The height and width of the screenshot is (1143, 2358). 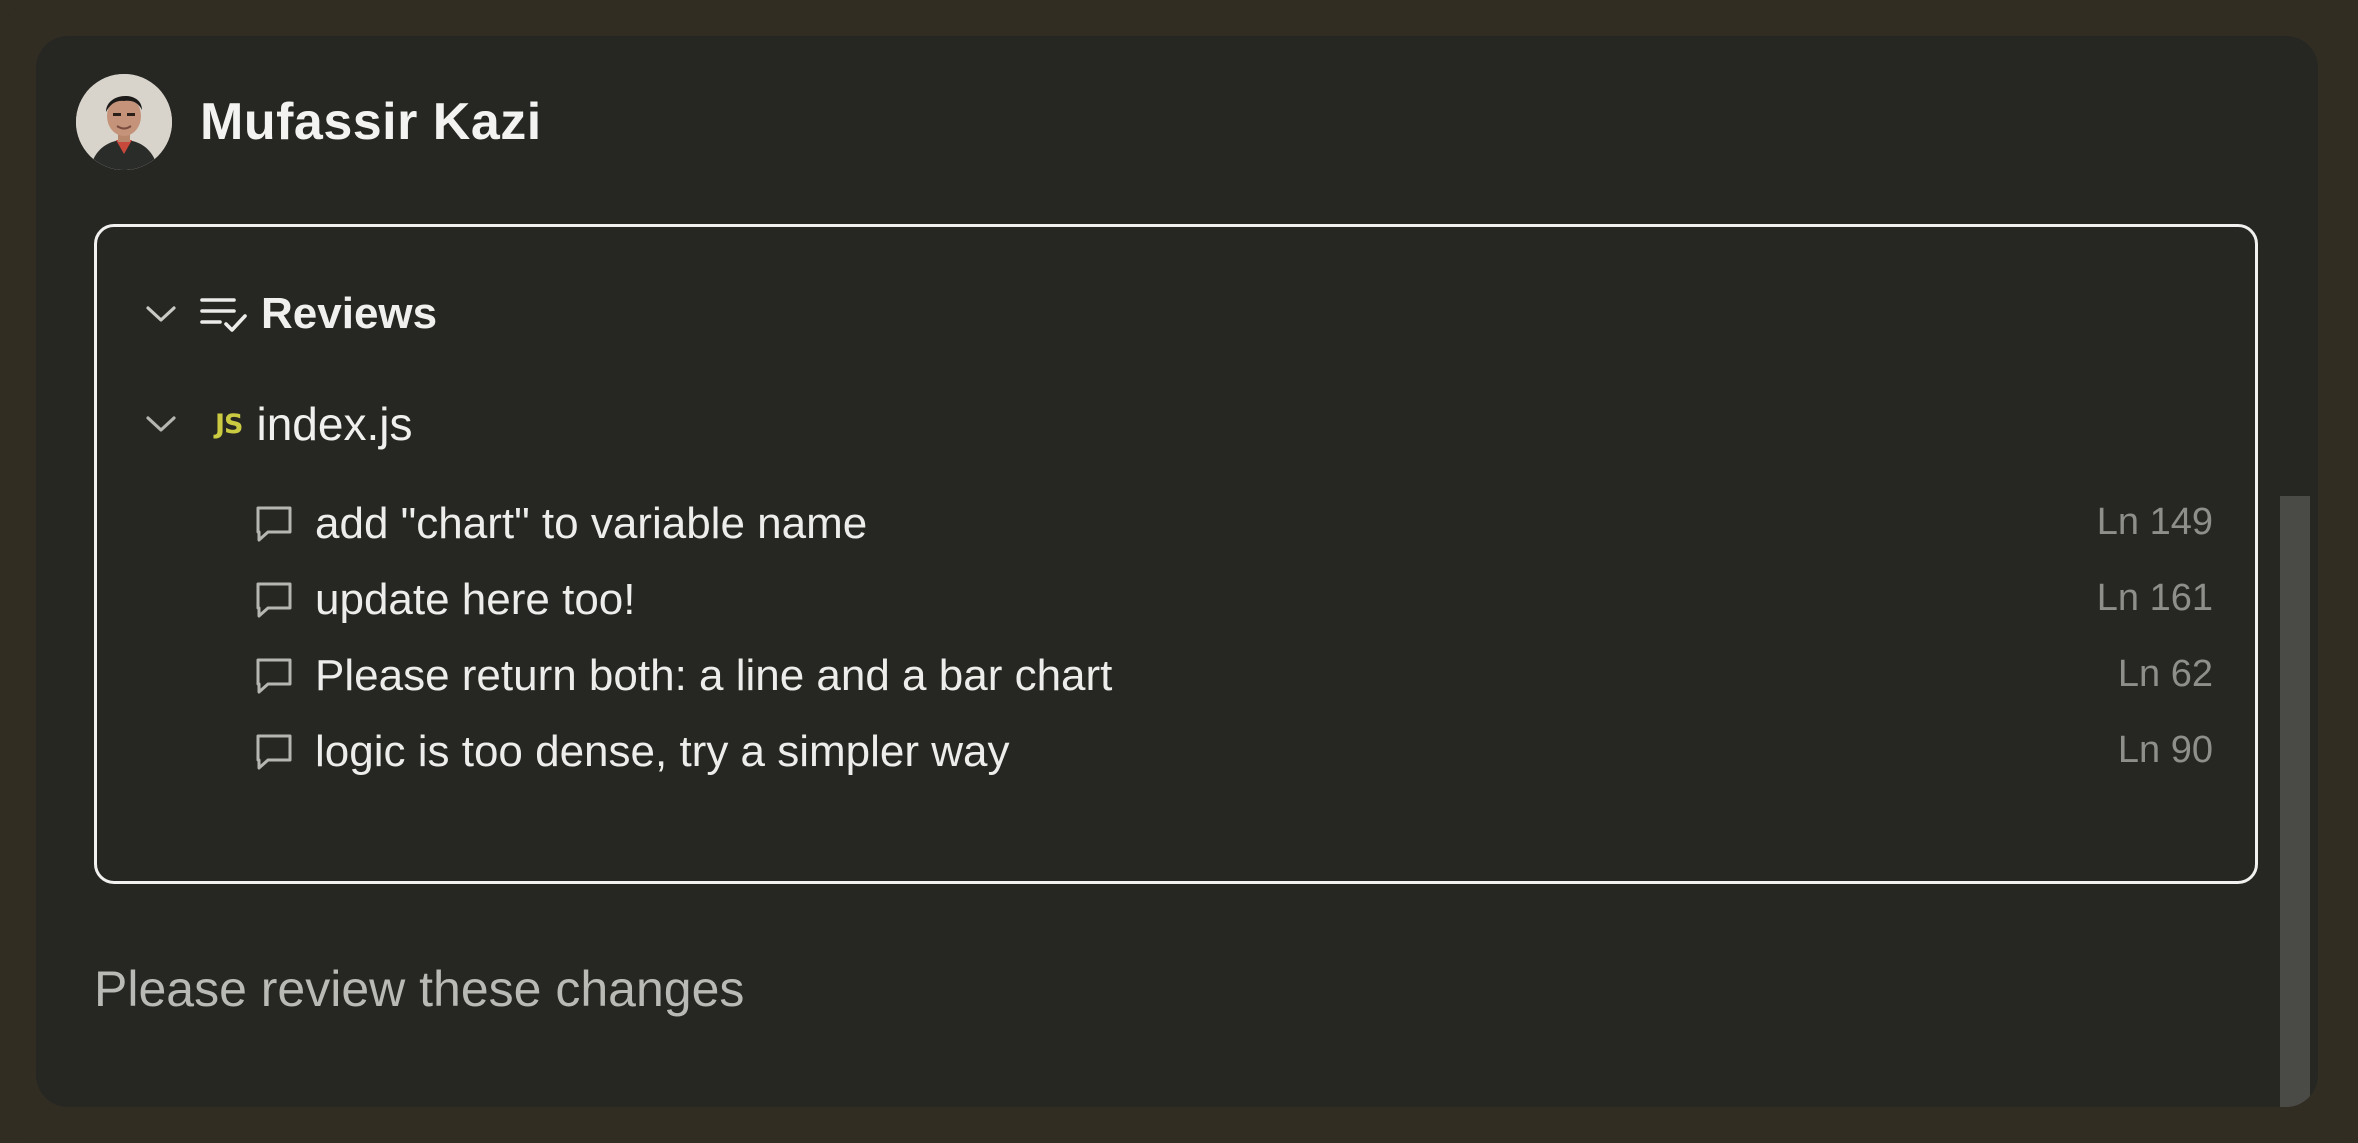 What do you see at coordinates (2165, 674) in the screenshot?
I see `comment-line-number: Ln 62` at bounding box center [2165, 674].